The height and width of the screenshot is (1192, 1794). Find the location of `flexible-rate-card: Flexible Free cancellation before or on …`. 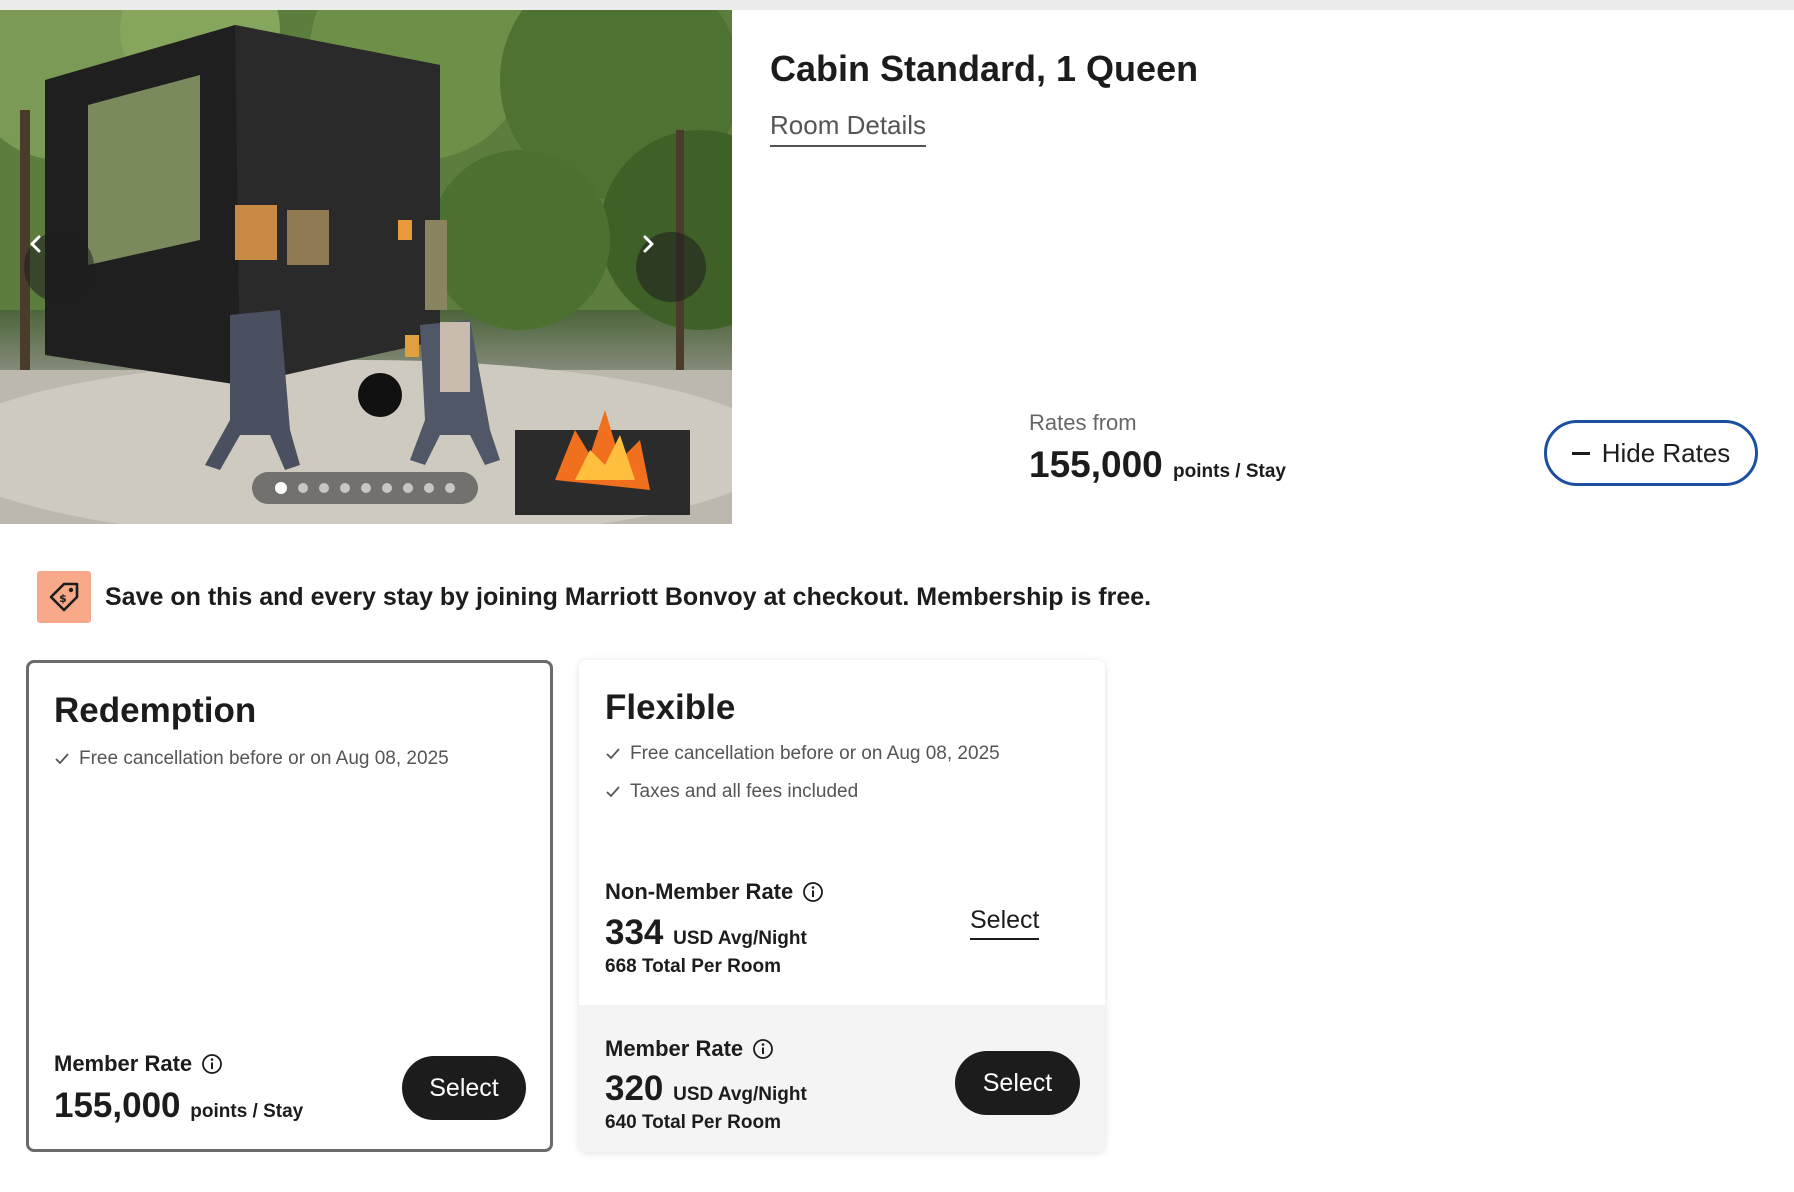

flexible-rate-card: Flexible Free cancellation before or on … is located at coordinates (842, 906).